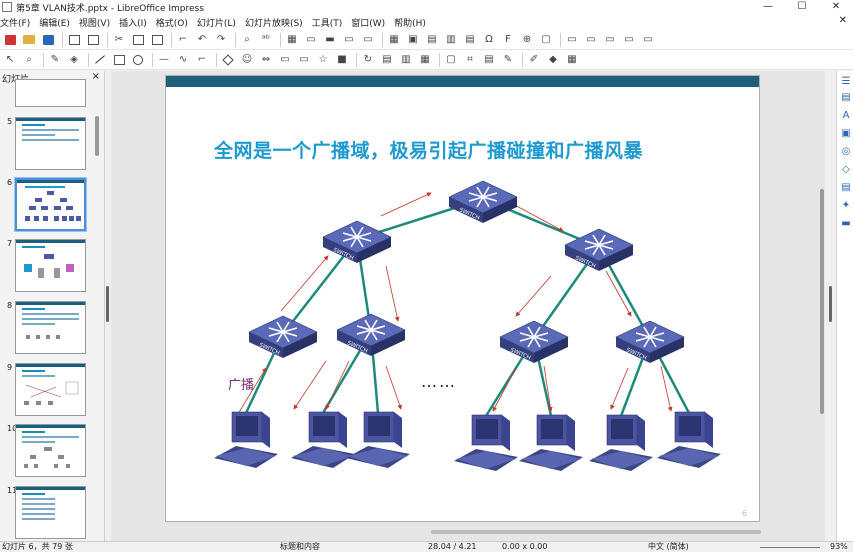 The image size is (853, 552). I want to click on new-slide-icon: ▭, so click(591, 40).